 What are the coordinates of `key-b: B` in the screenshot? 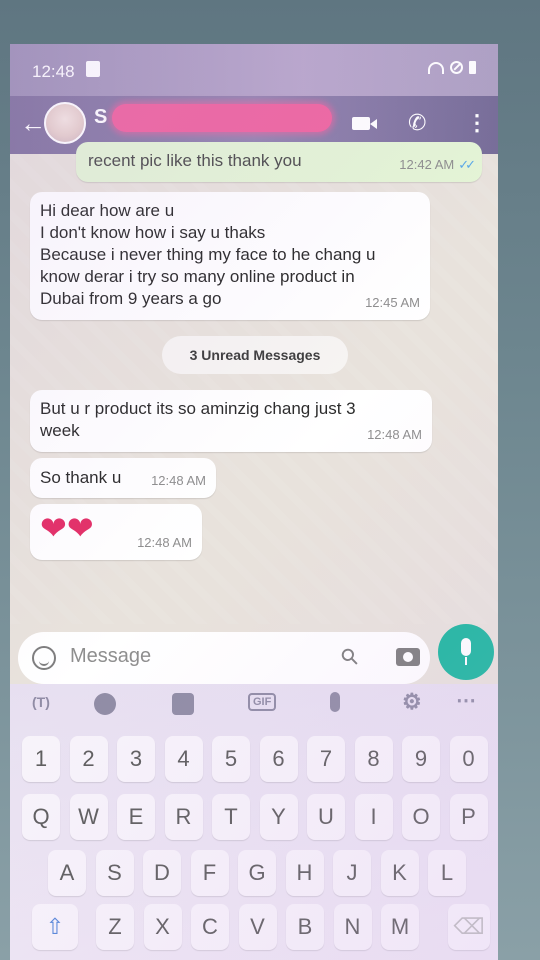 It's located at (305, 927).